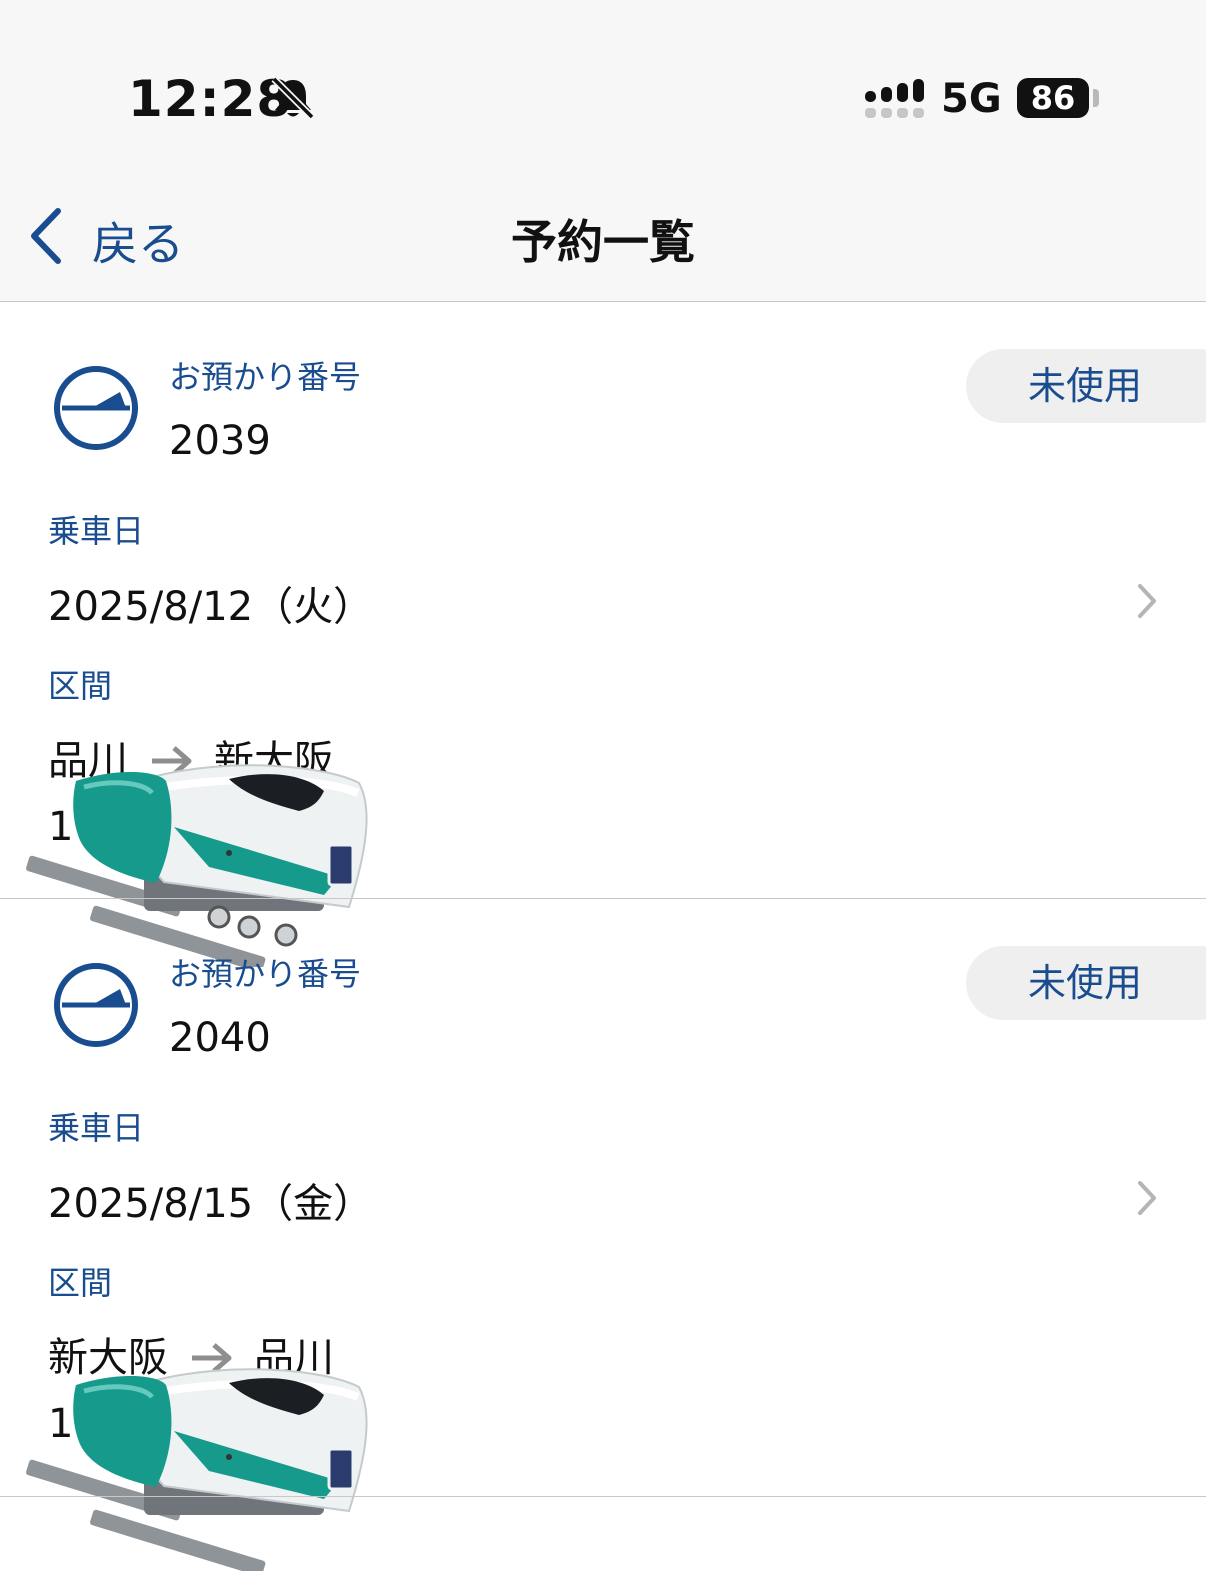 The image size is (1206, 1571). I want to click on signal-icon, so click(894, 98).